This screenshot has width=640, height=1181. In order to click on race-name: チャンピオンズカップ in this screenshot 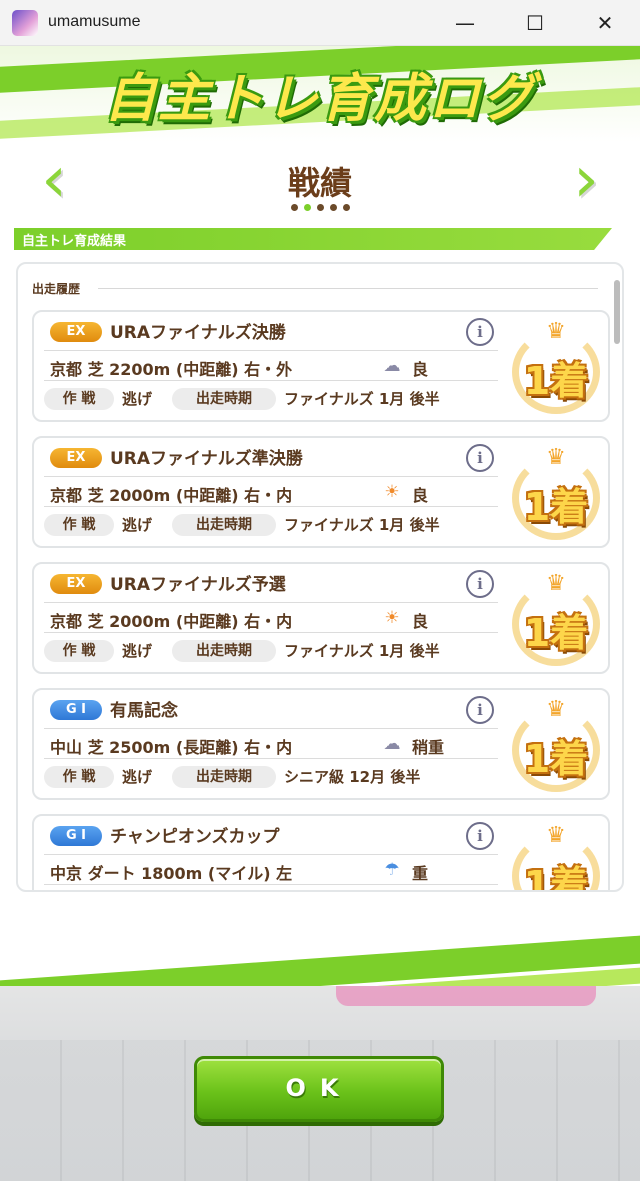, I will do `click(195, 837)`.